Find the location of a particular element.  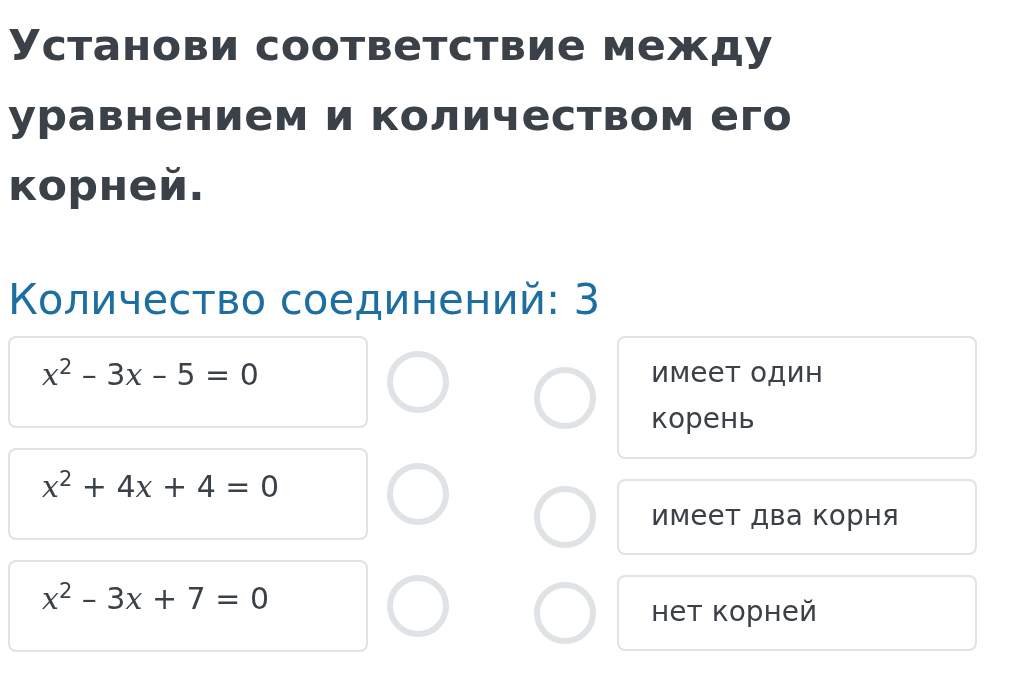

equation-text: x$^{2}$ – 3x – 5 = 0 is located at coordinates (150, 374).